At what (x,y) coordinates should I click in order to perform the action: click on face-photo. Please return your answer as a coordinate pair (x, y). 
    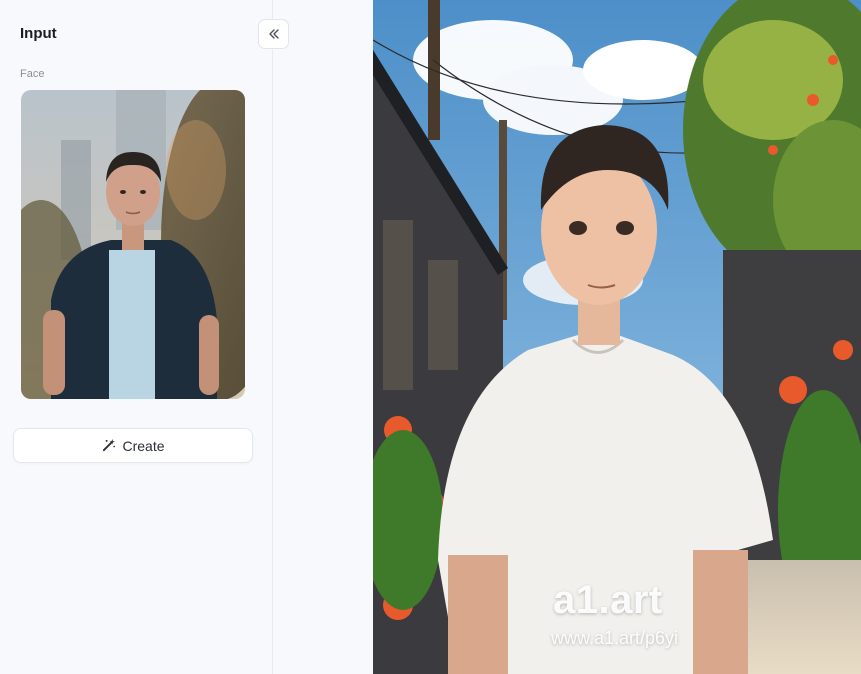
    Looking at the image, I should click on (133, 244).